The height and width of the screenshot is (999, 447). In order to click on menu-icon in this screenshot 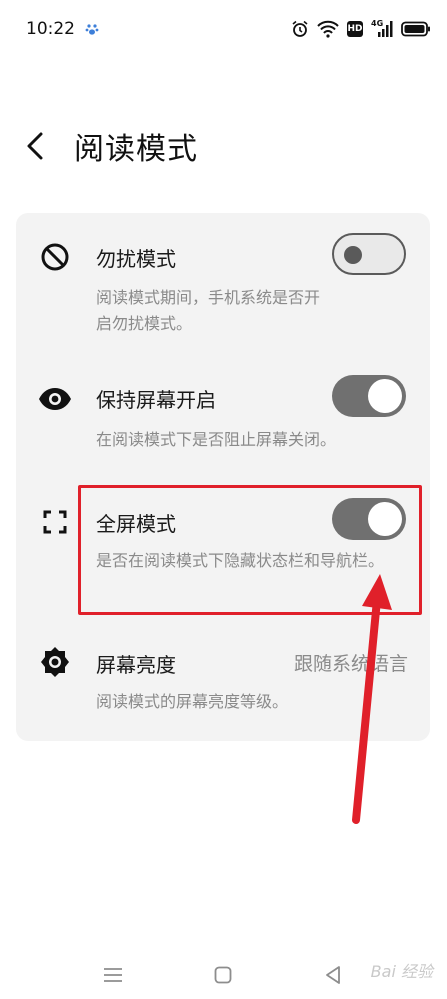, I will do `click(113, 975)`.